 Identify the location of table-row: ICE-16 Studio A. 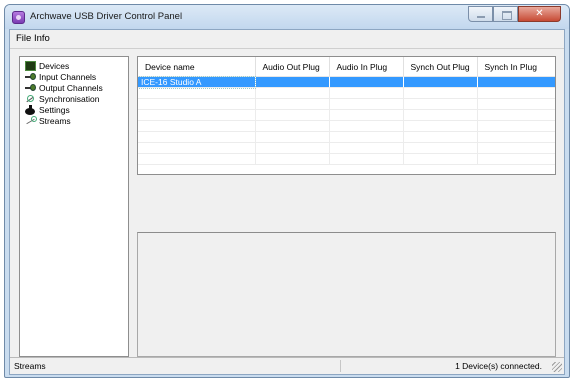
(346, 82).